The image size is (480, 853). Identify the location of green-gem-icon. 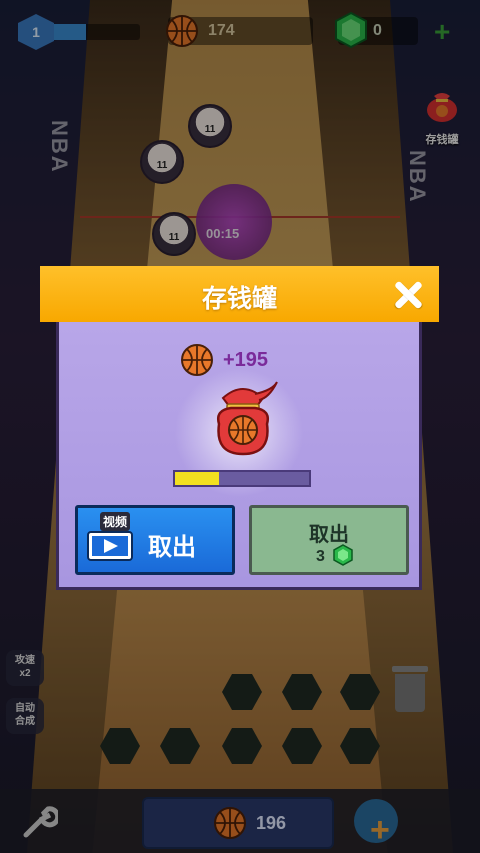
(343, 555).